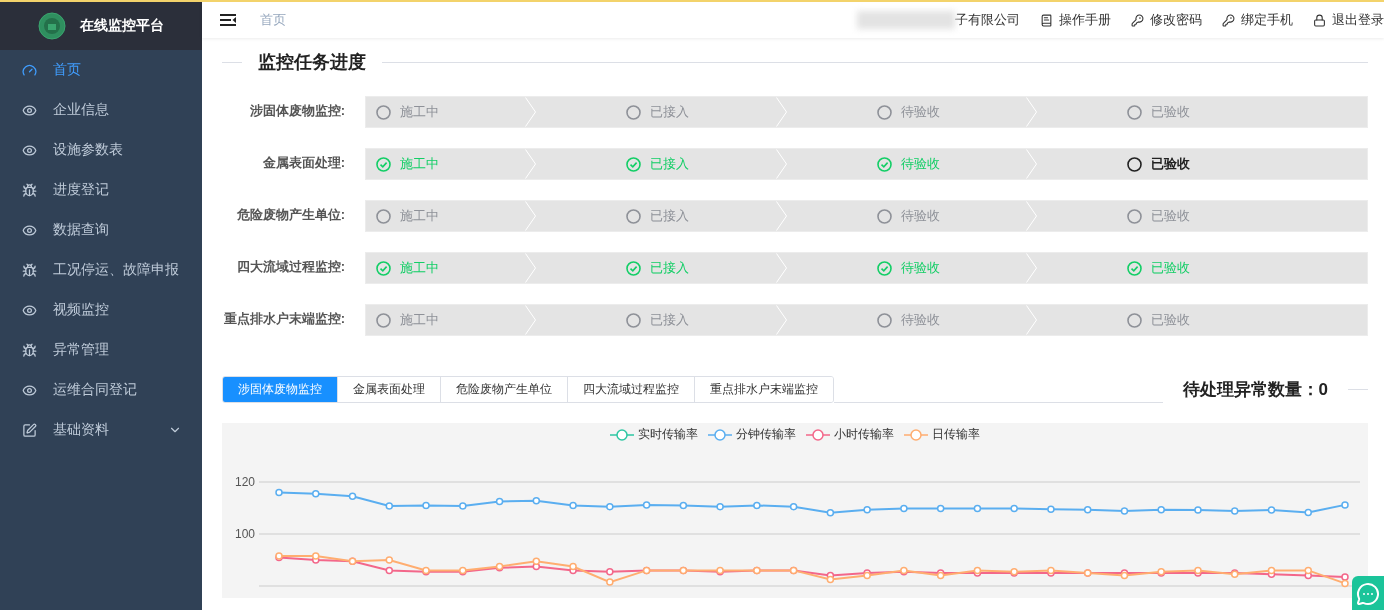 This screenshot has width=1384, height=610. What do you see at coordinates (244, 534) in the screenshot?
I see `axis-tick-label: 100` at bounding box center [244, 534].